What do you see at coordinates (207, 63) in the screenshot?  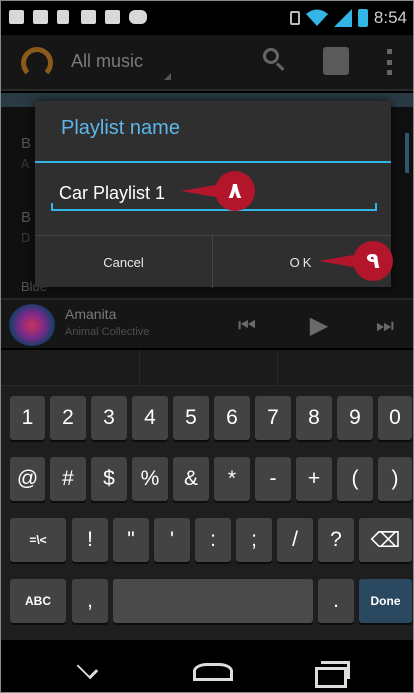 I see `action-bar: All music` at bounding box center [207, 63].